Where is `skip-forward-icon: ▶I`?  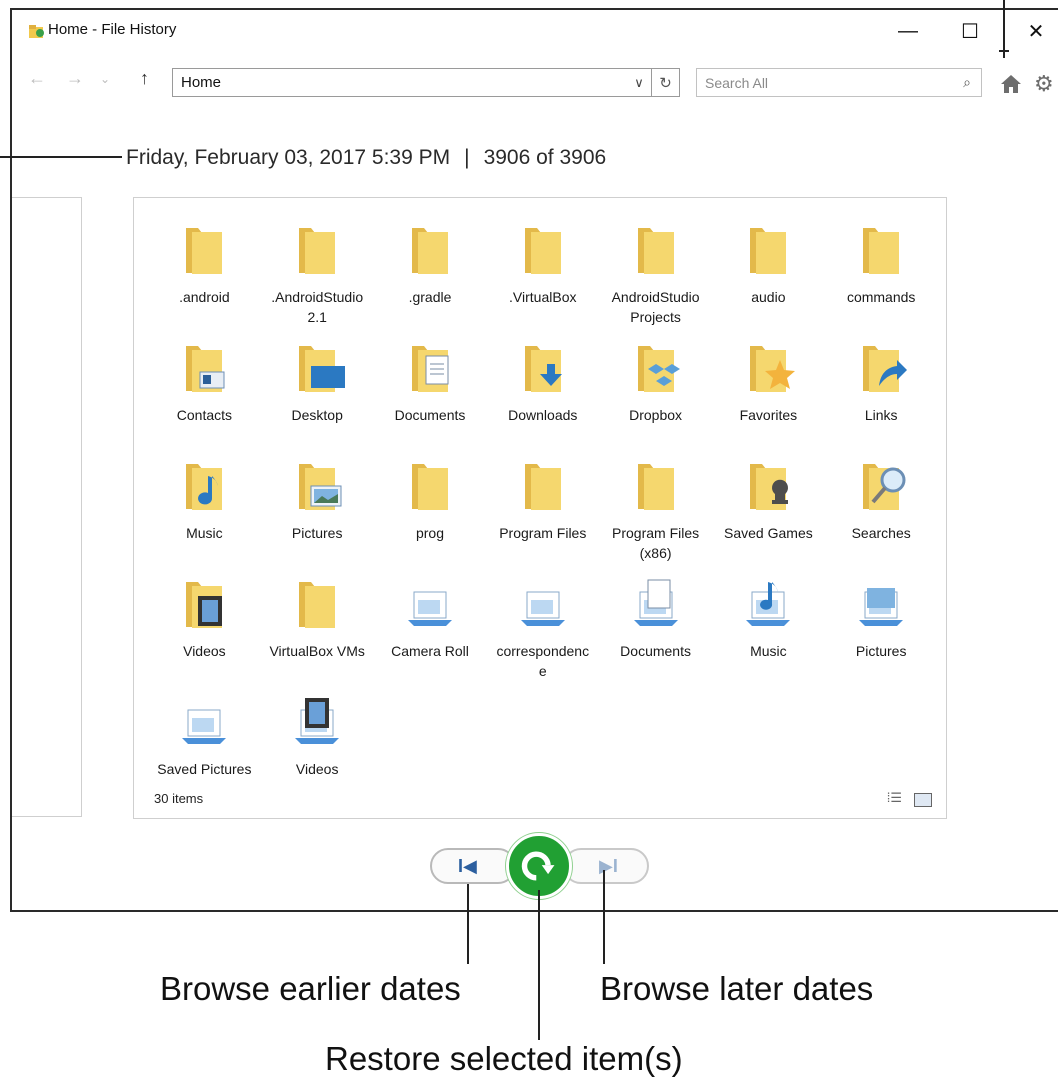
skip-forward-icon: ▶I is located at coordinates (608, 866).